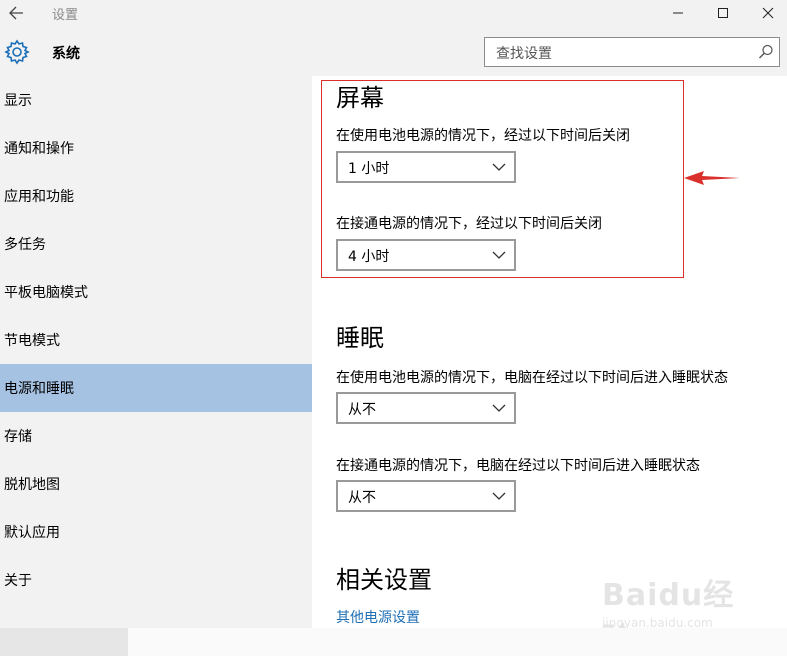 The width and height of the screenshot is (787, 656). What do you see at coordinates (712, 178) in the screenshot?
I see `red-arrow-annotation` at bounding box center [712, 178].